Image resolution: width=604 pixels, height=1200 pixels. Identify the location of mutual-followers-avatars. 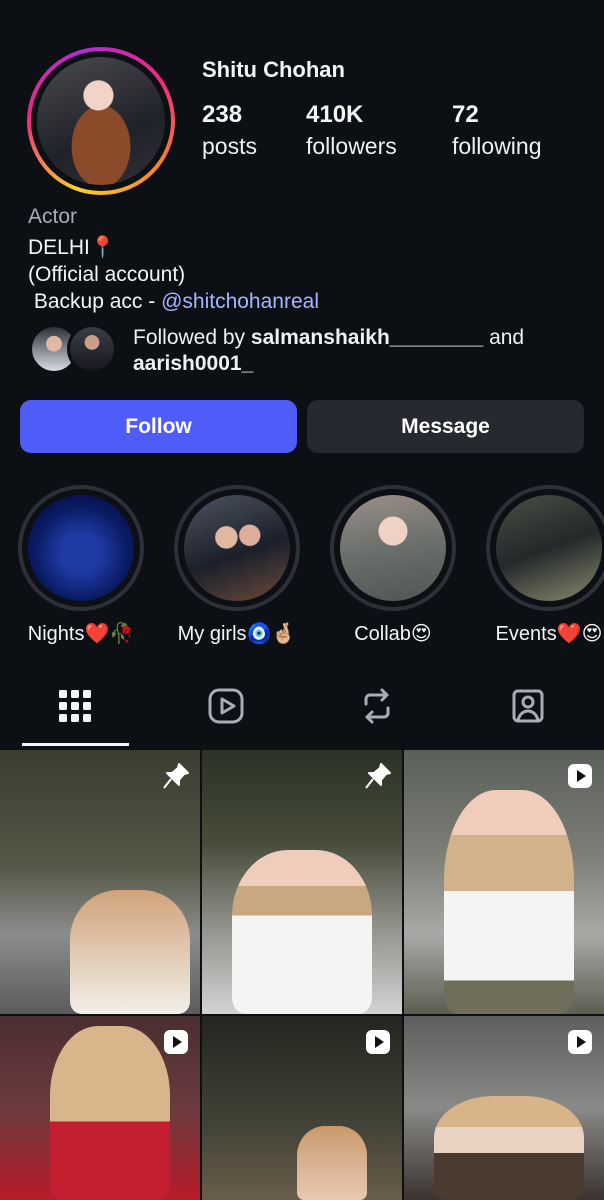
(75, 350).